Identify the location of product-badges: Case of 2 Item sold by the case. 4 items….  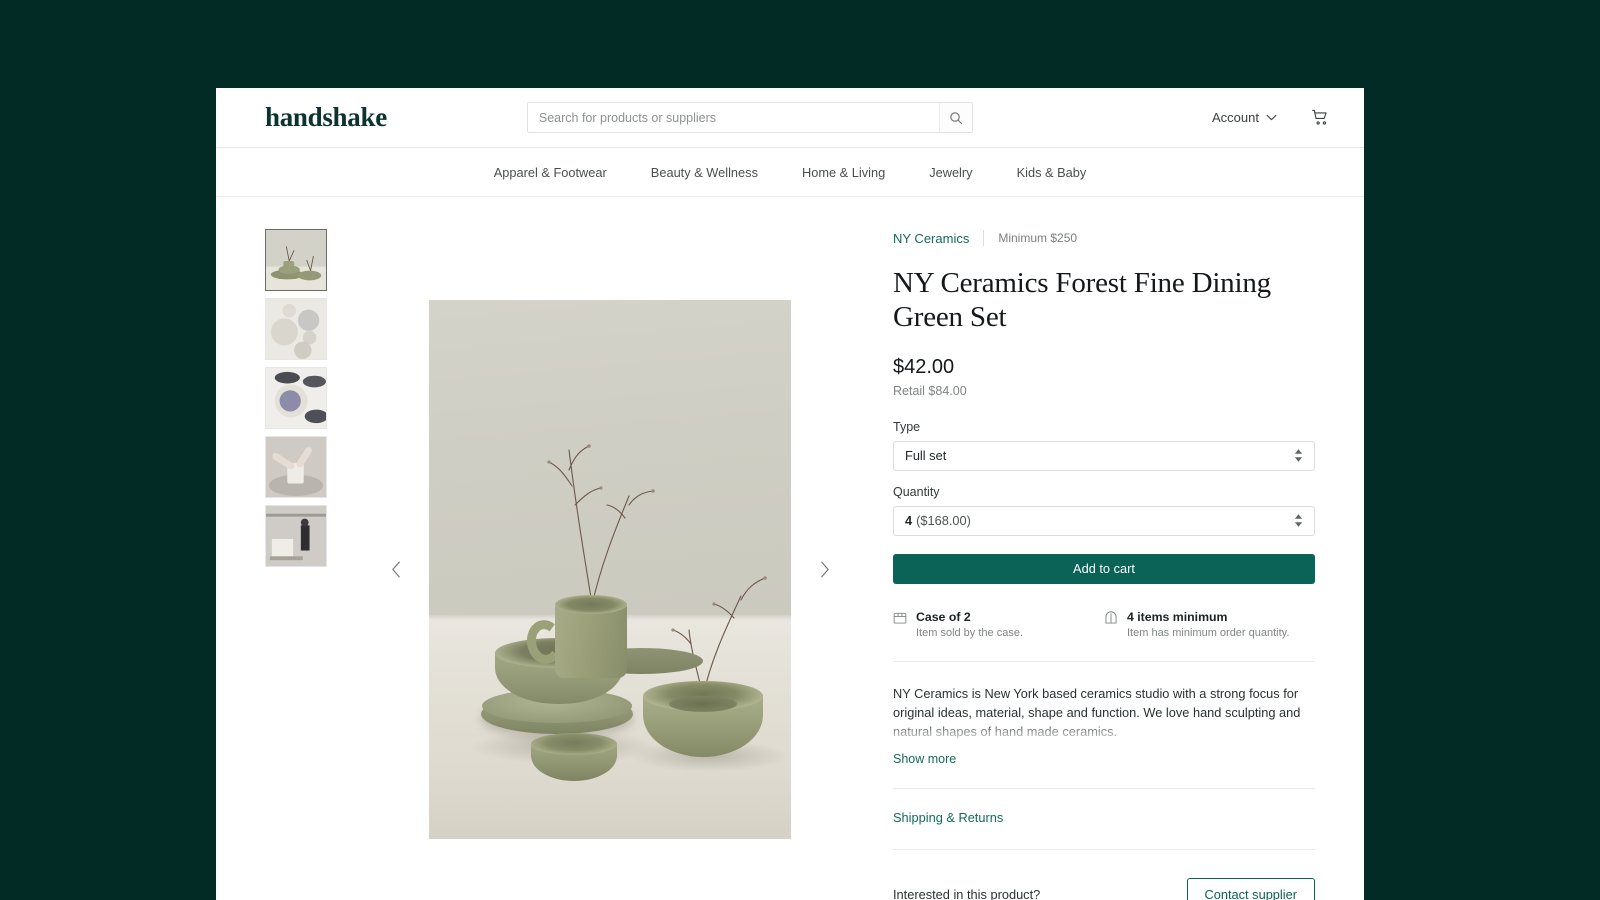
(1104, 624).